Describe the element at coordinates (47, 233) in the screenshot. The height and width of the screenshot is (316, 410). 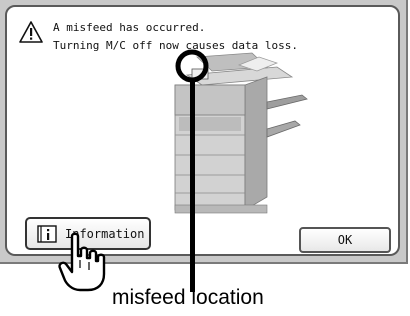
I see `info-book-icon` at that location.